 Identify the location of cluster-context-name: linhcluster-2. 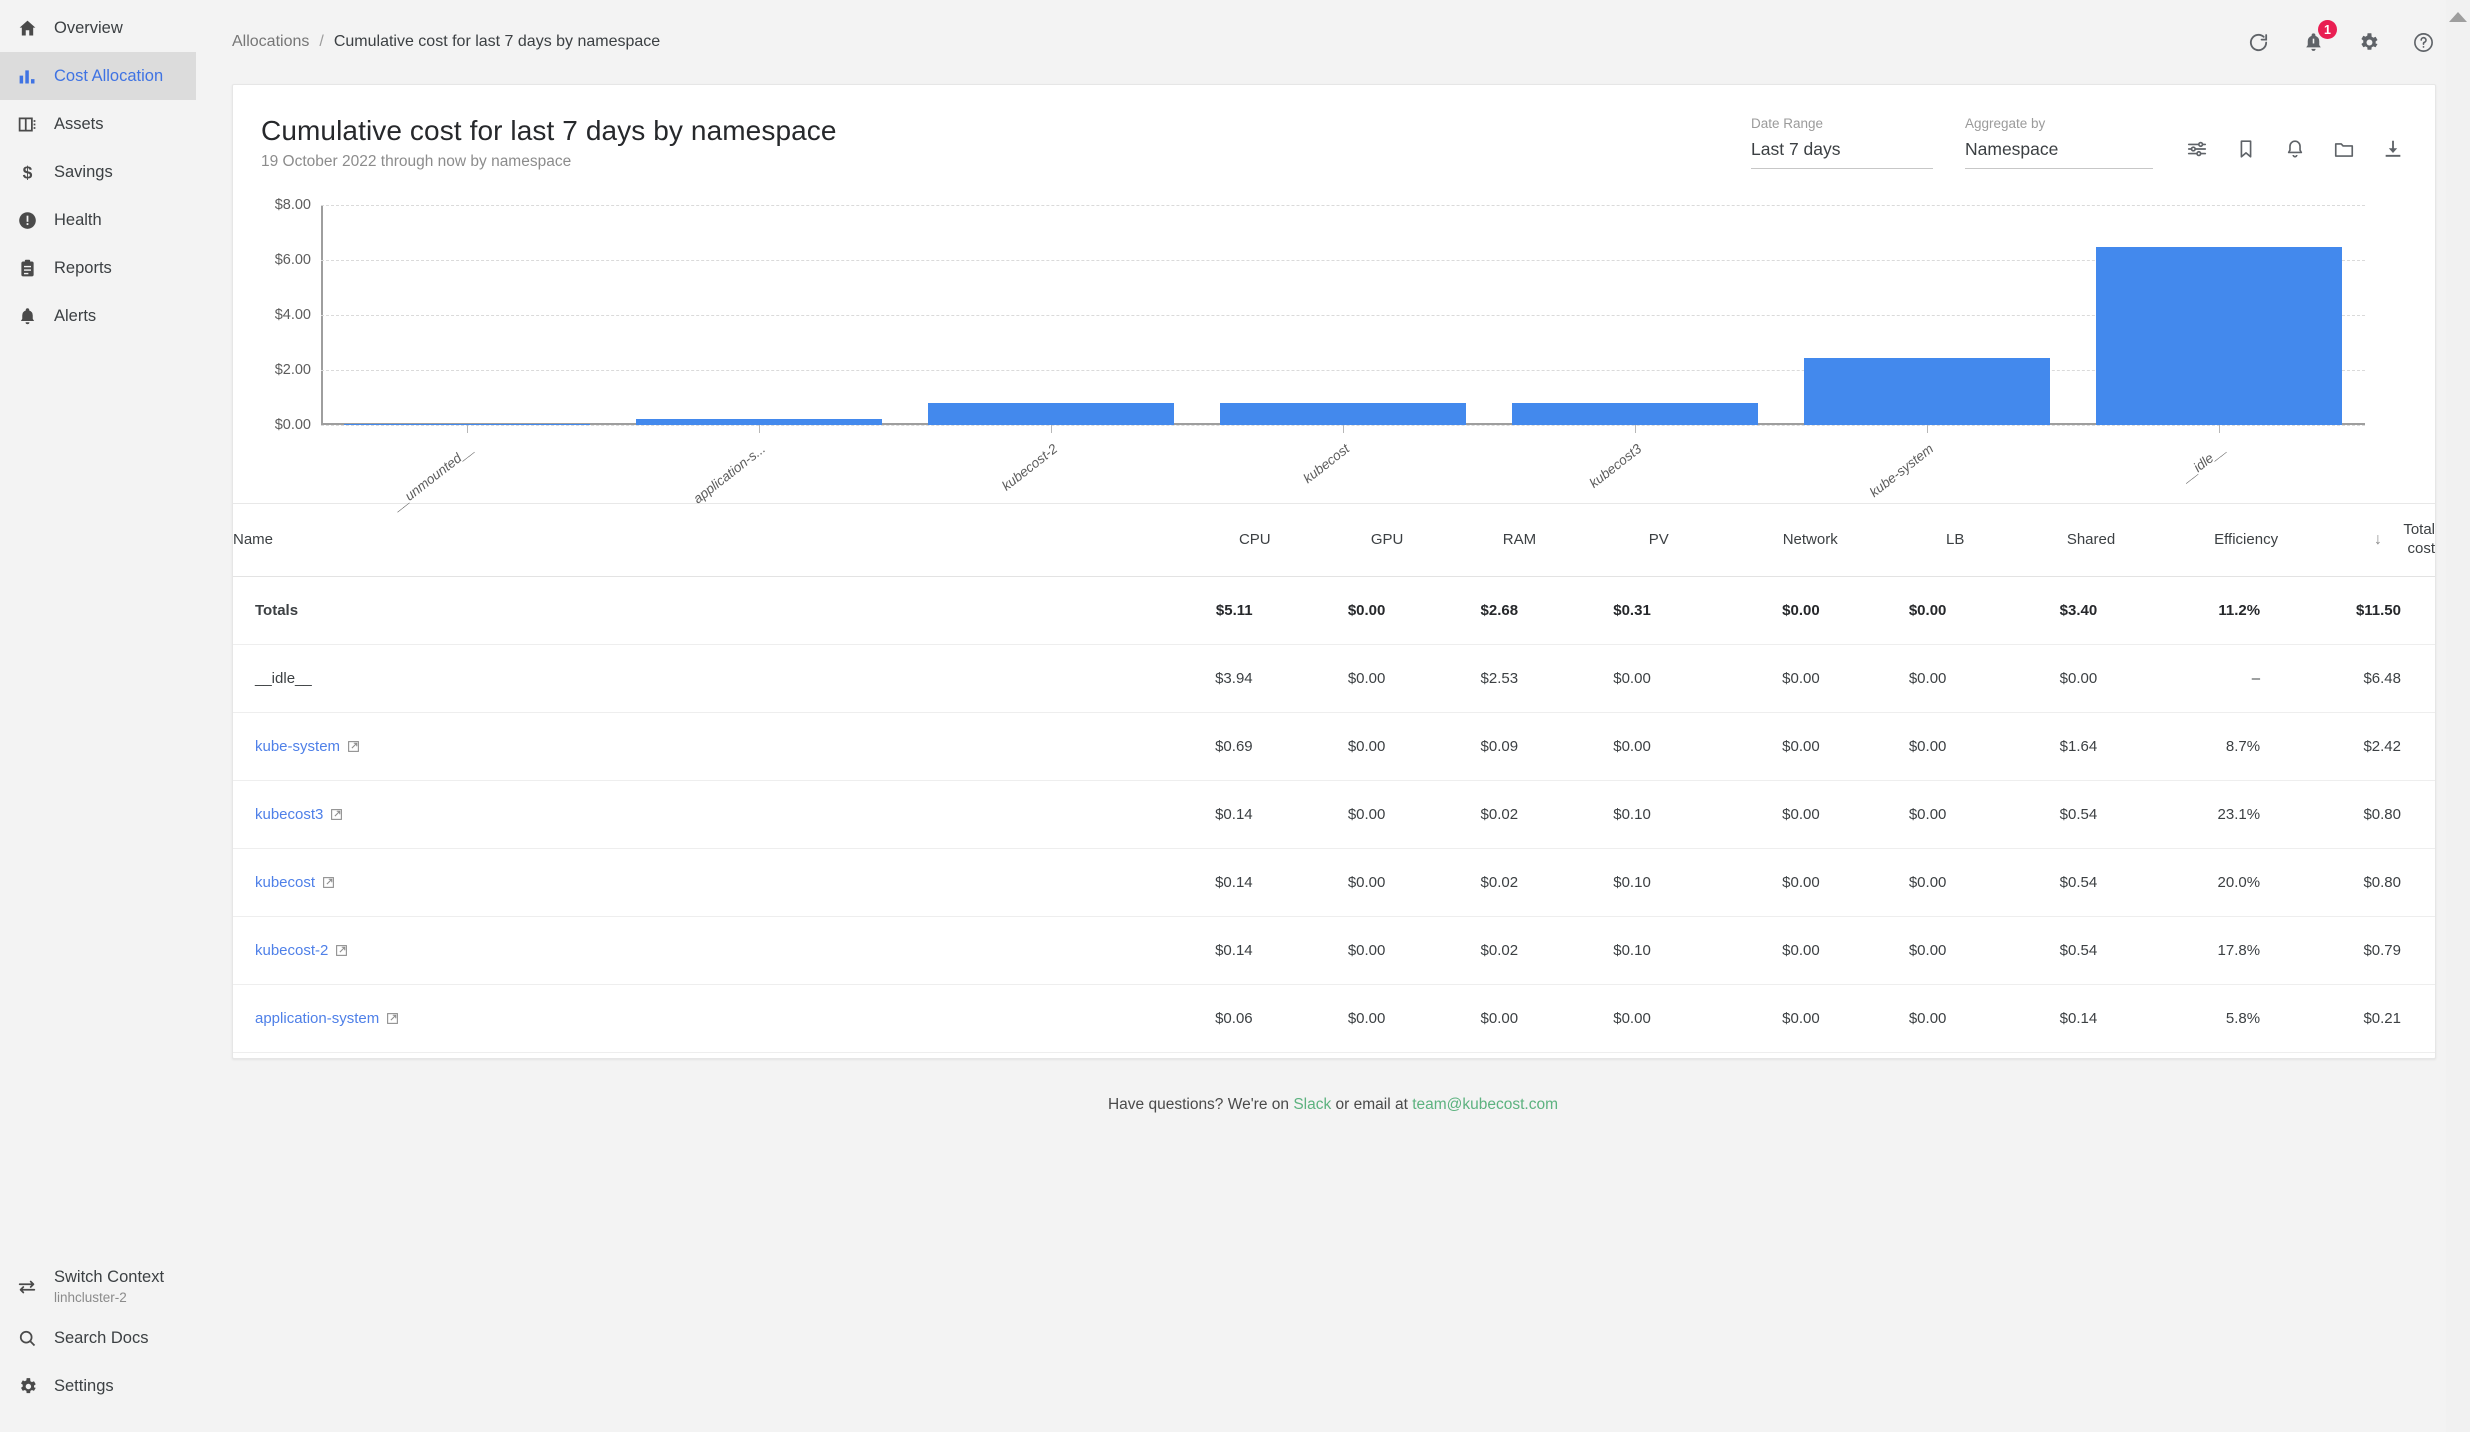
(90, 1297).